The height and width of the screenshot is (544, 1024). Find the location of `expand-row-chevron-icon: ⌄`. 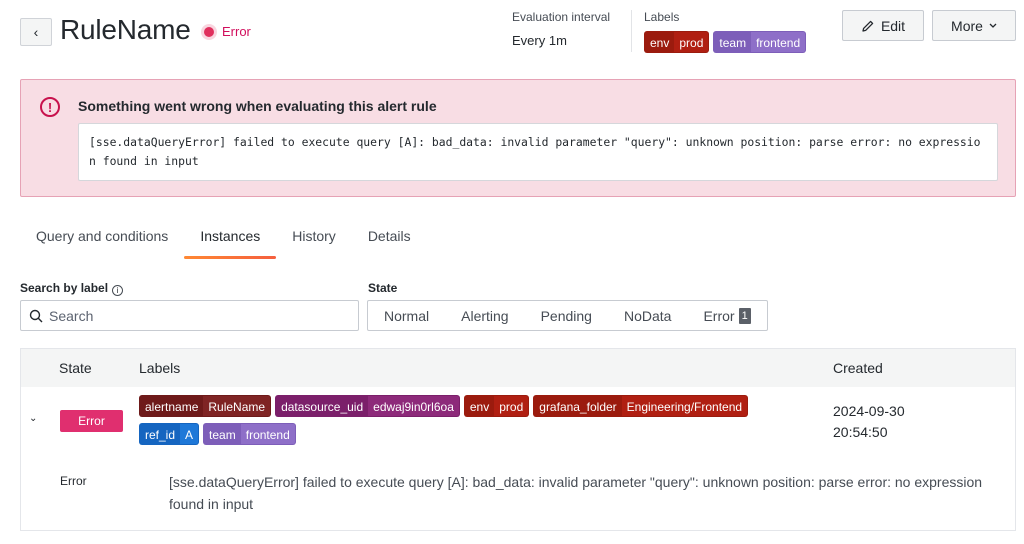

expand-row-chevron-icon: ⌄ is located at coordinates (33, 418).